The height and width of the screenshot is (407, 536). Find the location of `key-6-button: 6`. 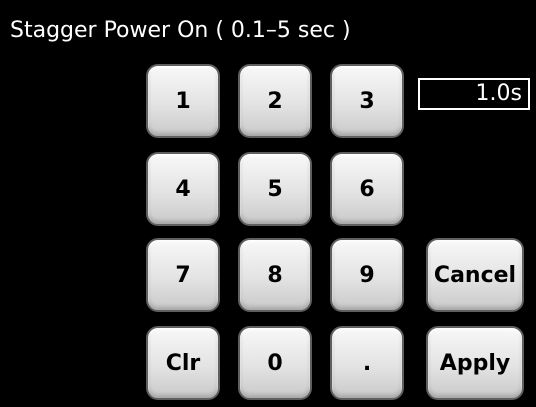

key-6-button: 6 is located at coordinates (367, 189).